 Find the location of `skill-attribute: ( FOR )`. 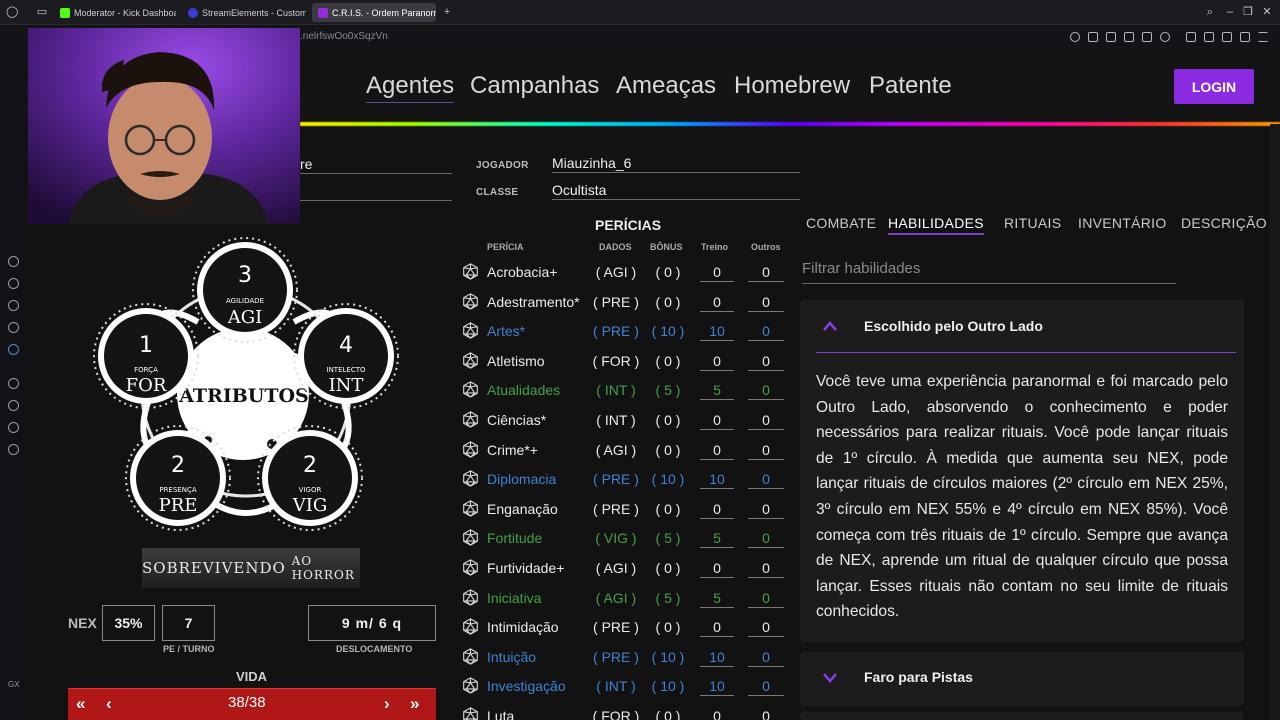

skill-attribute: ( FOR ) is located at coordinates (616, 361).